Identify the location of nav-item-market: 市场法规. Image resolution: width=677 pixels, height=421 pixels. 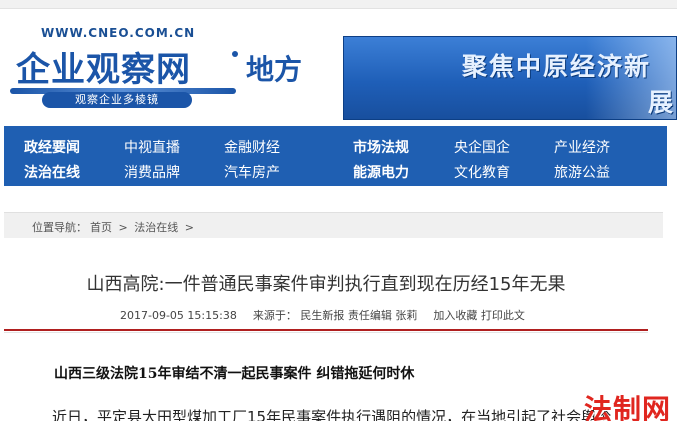
(381, 147).